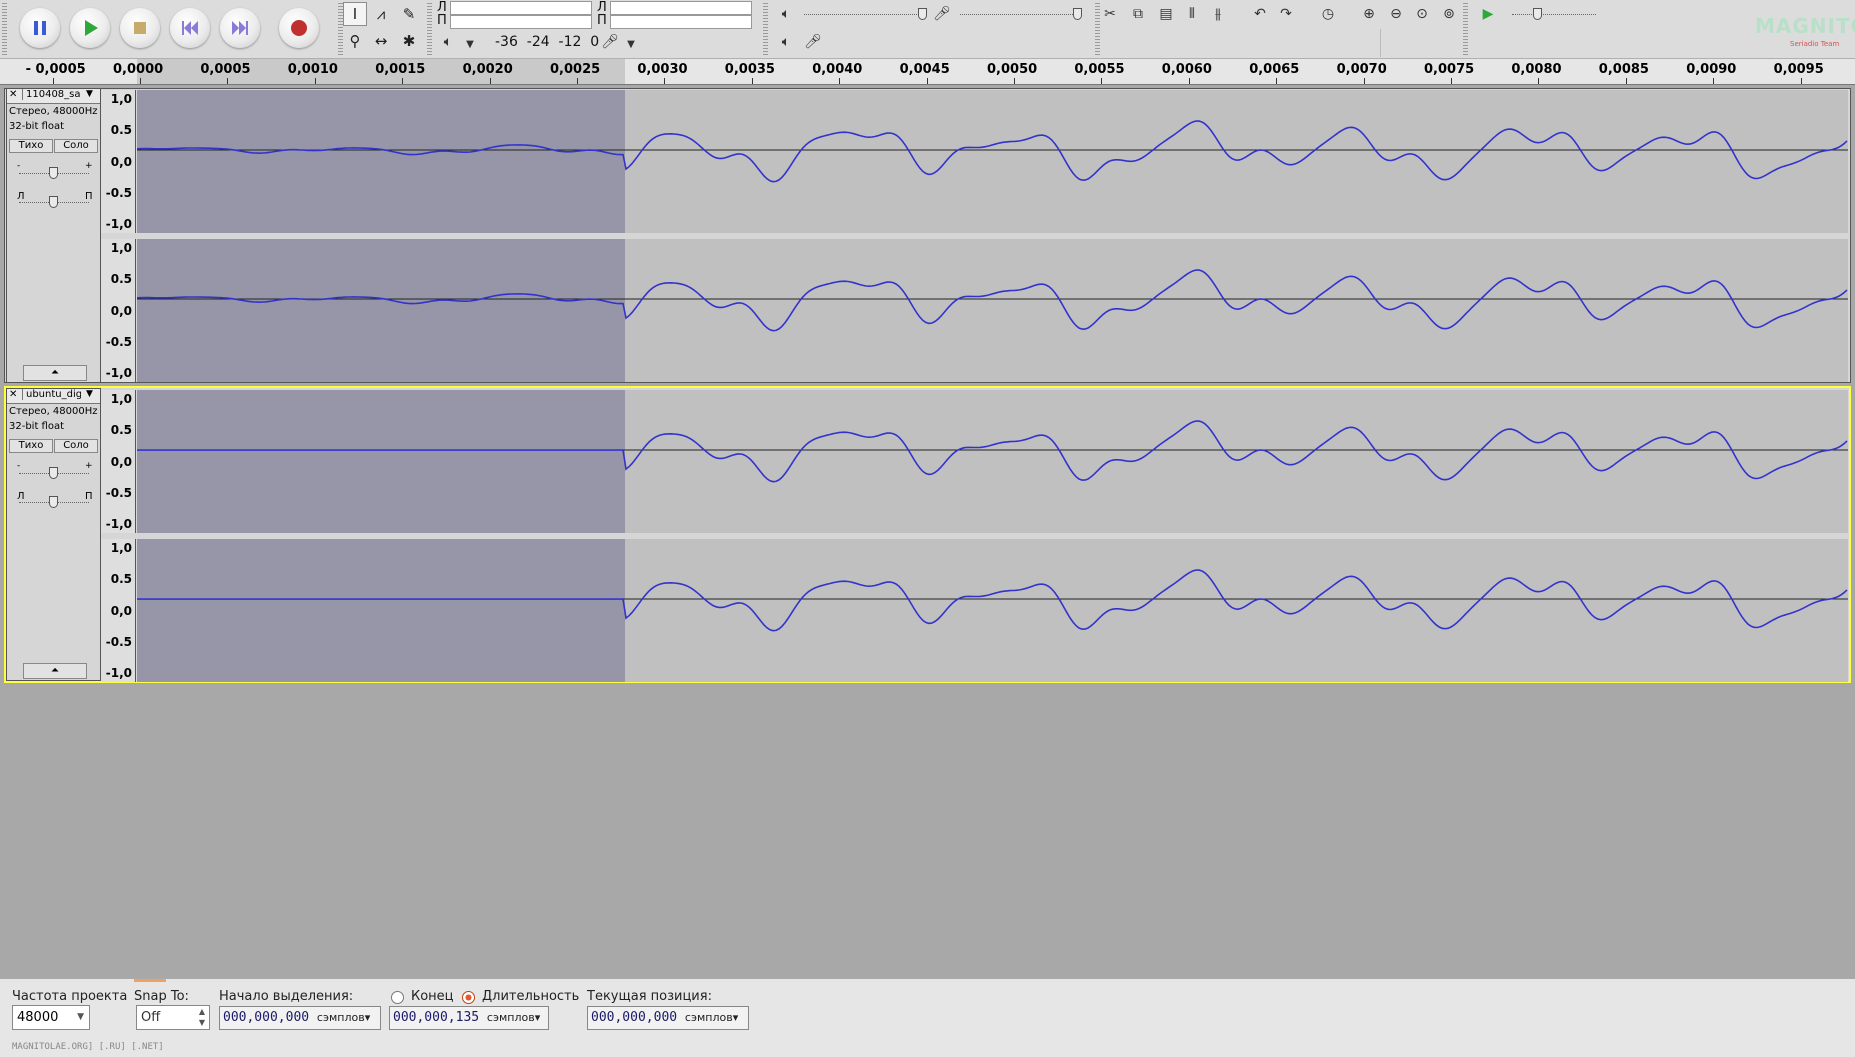 The height and width of the screenshot is (1057, 1855). Describe the element at coordinates (76, 446) in the screenshot. I see `track-2-solo-button: Соло` at that location.